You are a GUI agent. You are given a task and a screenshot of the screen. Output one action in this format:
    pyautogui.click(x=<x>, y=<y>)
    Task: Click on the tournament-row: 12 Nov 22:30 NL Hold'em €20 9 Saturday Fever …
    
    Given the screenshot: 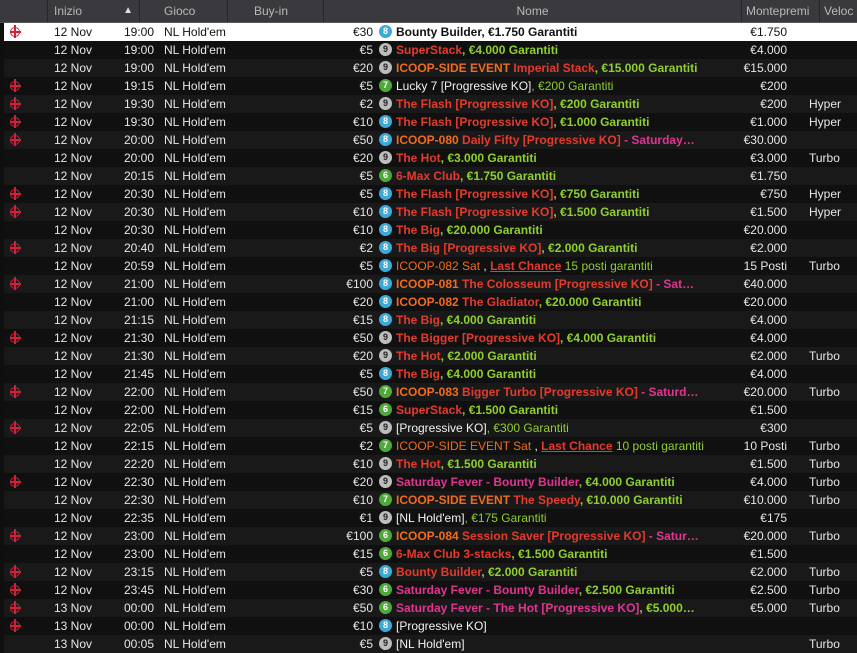 What is the action you would take?
    pyautogui.click(x=430, y=482)
    